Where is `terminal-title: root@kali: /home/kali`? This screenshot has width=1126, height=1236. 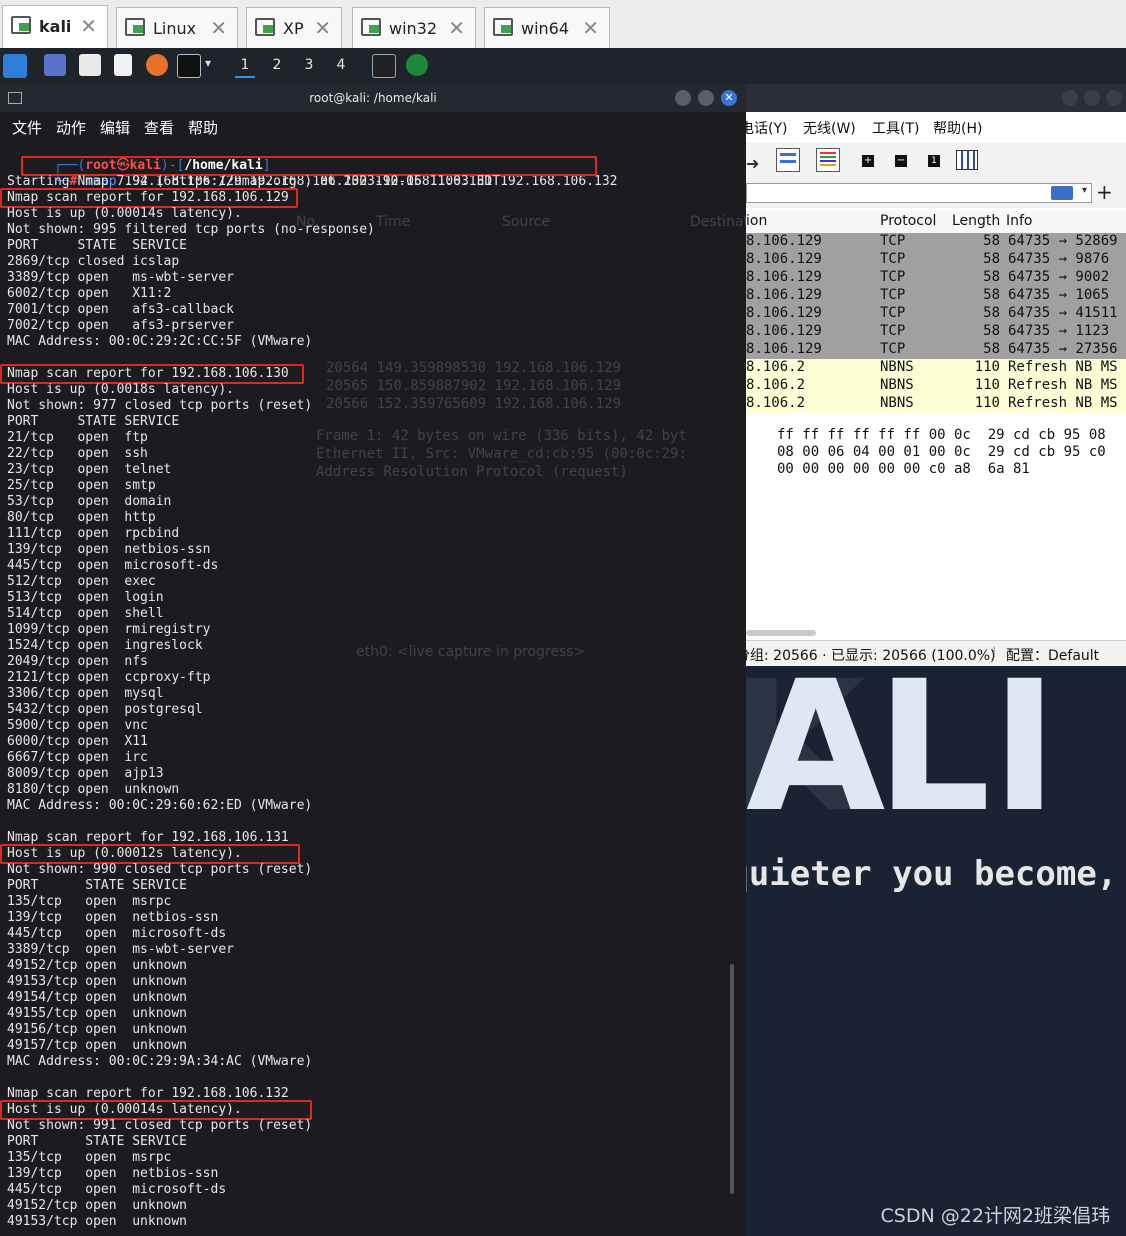 terminal-title: root@kali: /home/kali is located at coordinates (373, 98).